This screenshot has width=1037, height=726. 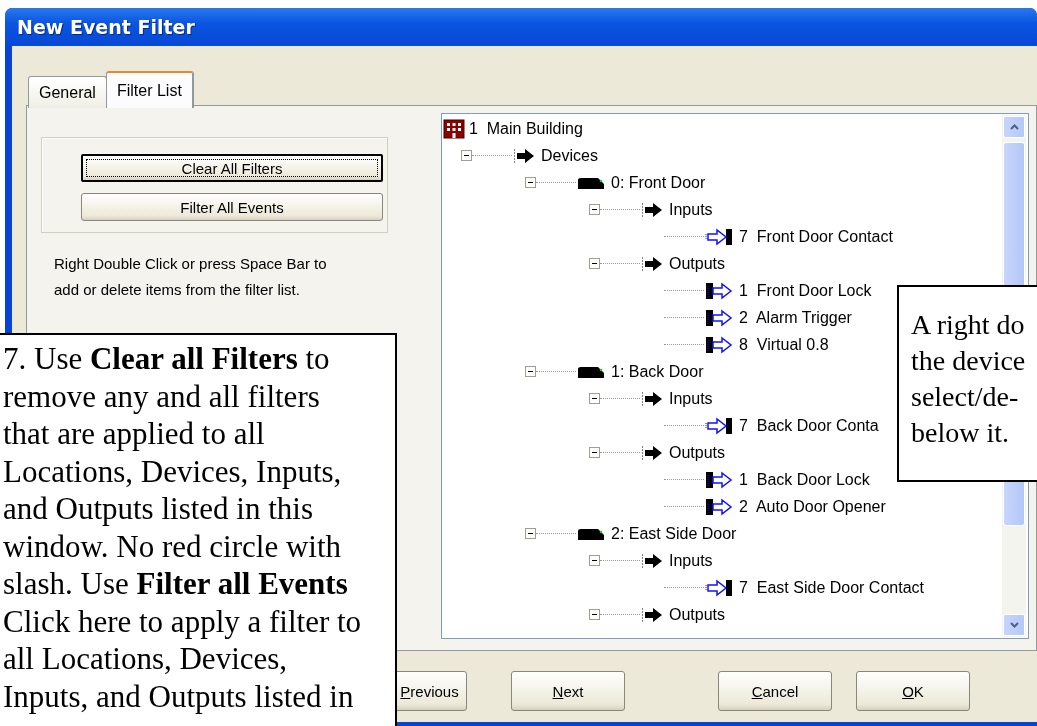 I want to click on window-title: New Event Filter, so click(x=106, y=27).